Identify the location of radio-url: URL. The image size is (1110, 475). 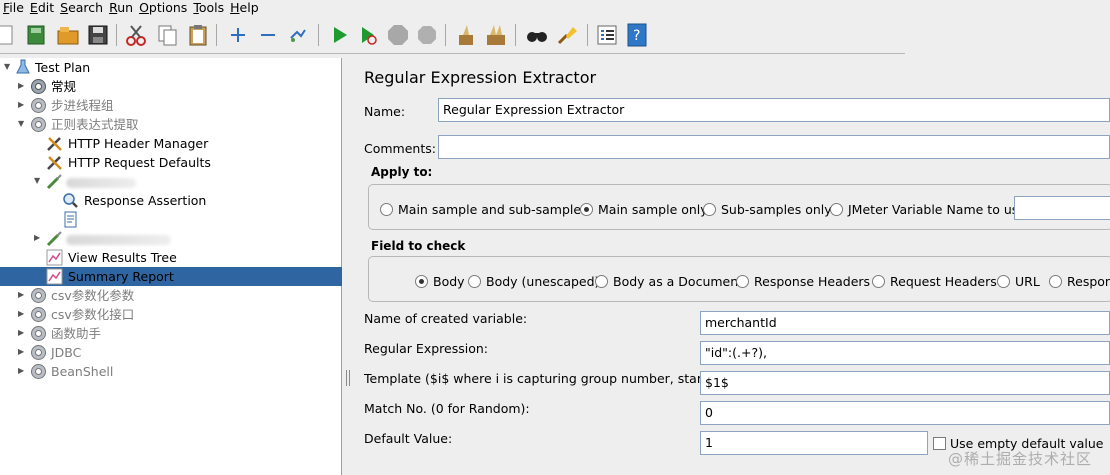
(1018, 281).